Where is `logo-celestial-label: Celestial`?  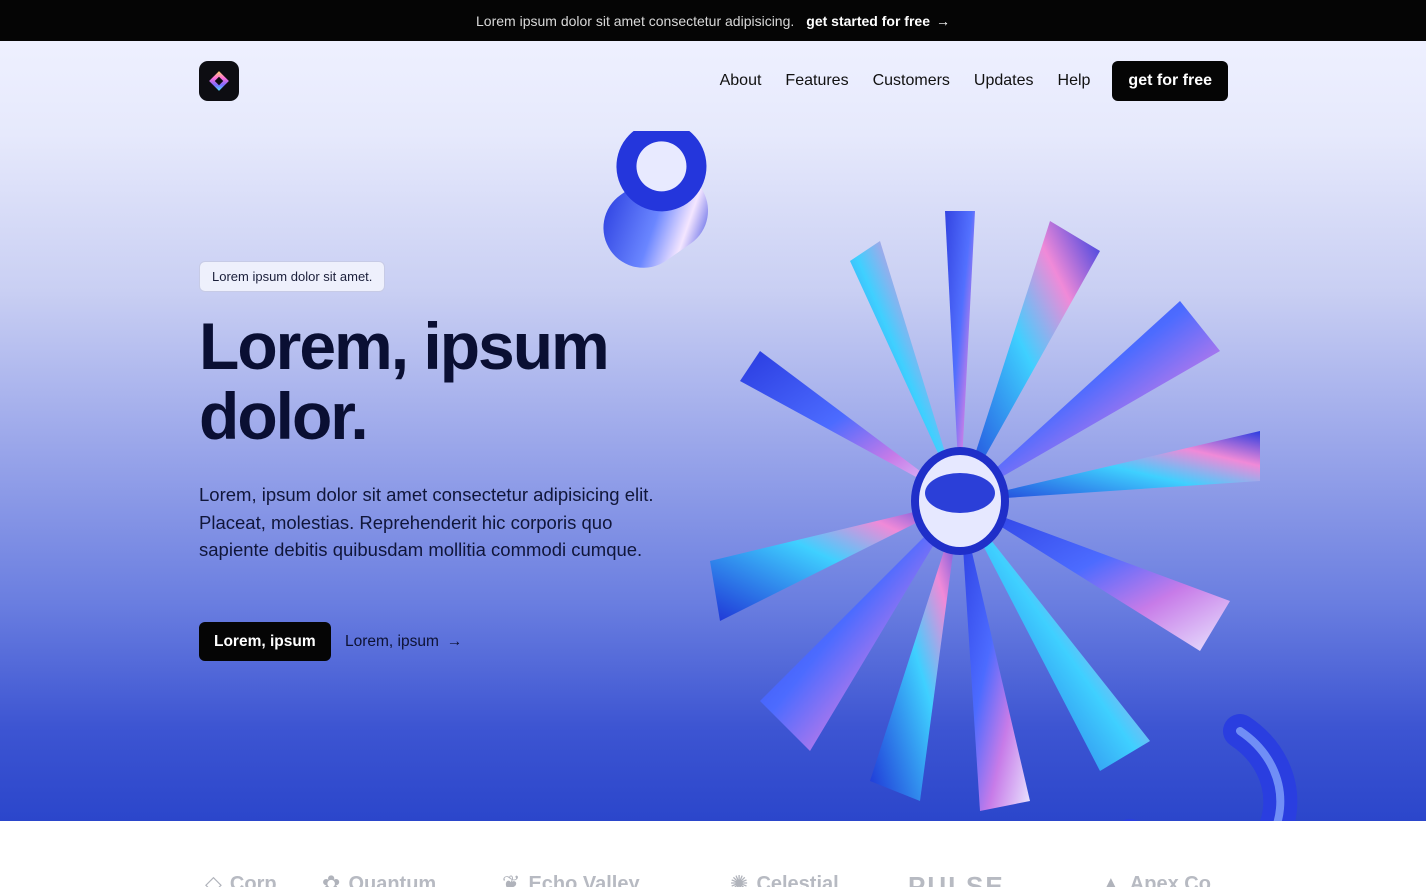 logo-celestial-label: Celestial is located at coordinates (797, 879).